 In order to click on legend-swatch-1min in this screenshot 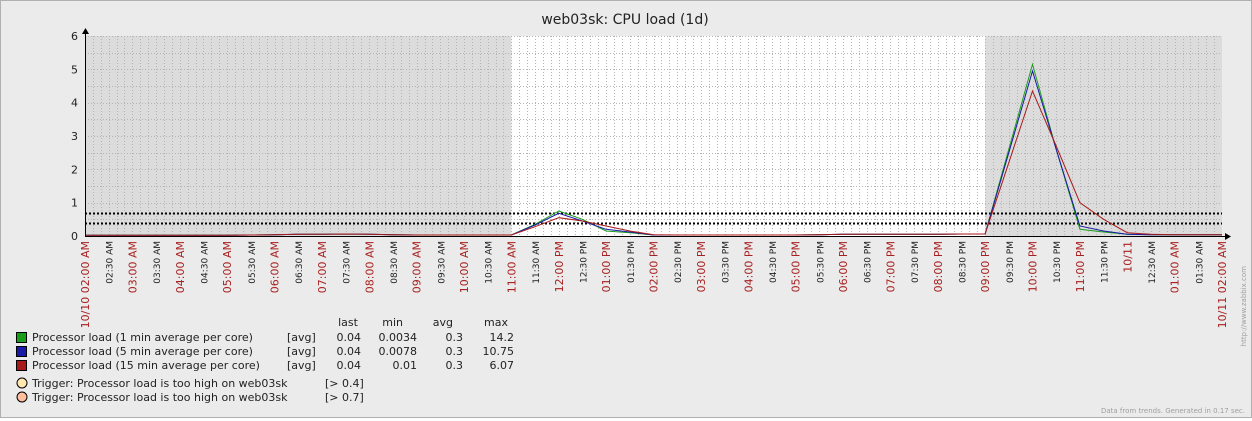, I will do `click(21, 337)`.